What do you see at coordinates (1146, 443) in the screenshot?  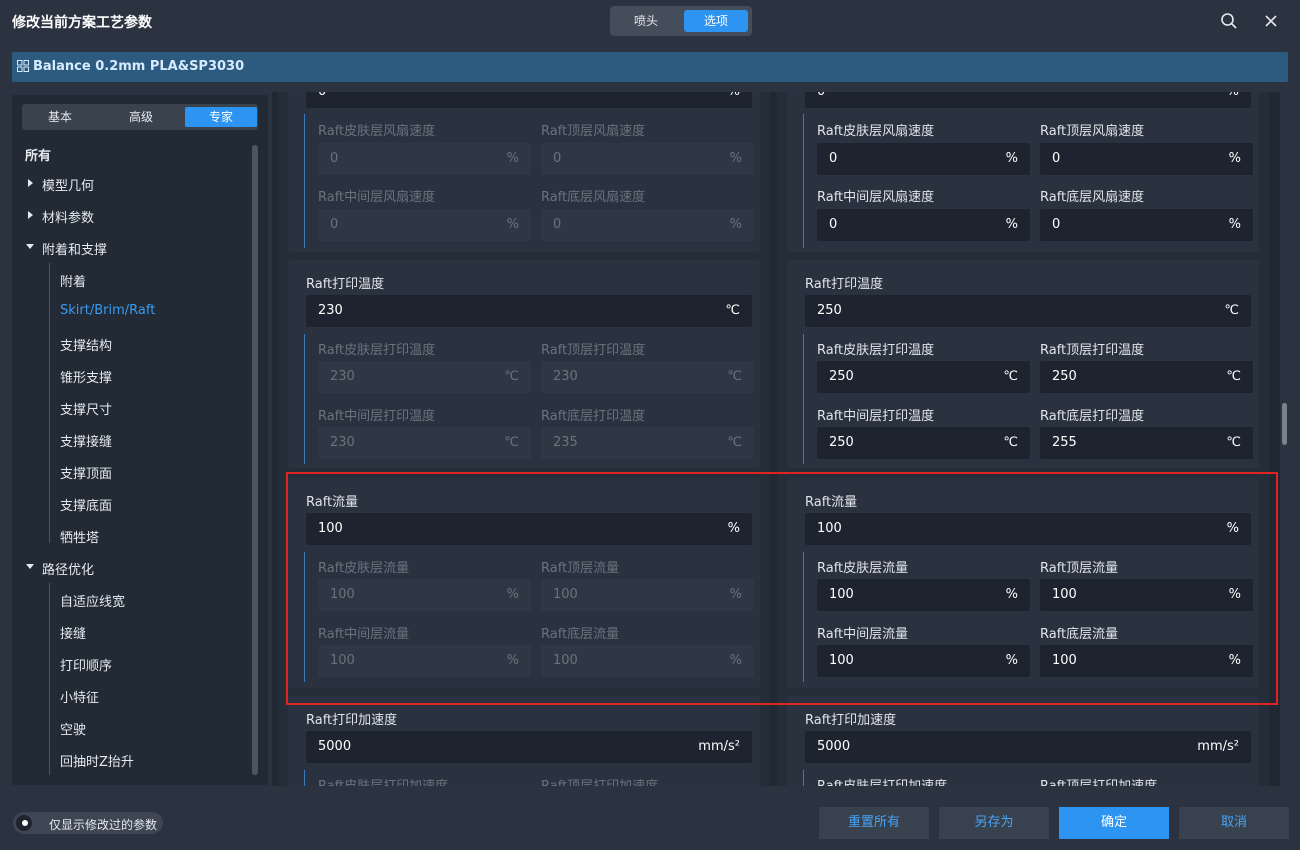 I see `raft-bottom-temp-input: 255 ℃` at bounding box center [1146, 443].